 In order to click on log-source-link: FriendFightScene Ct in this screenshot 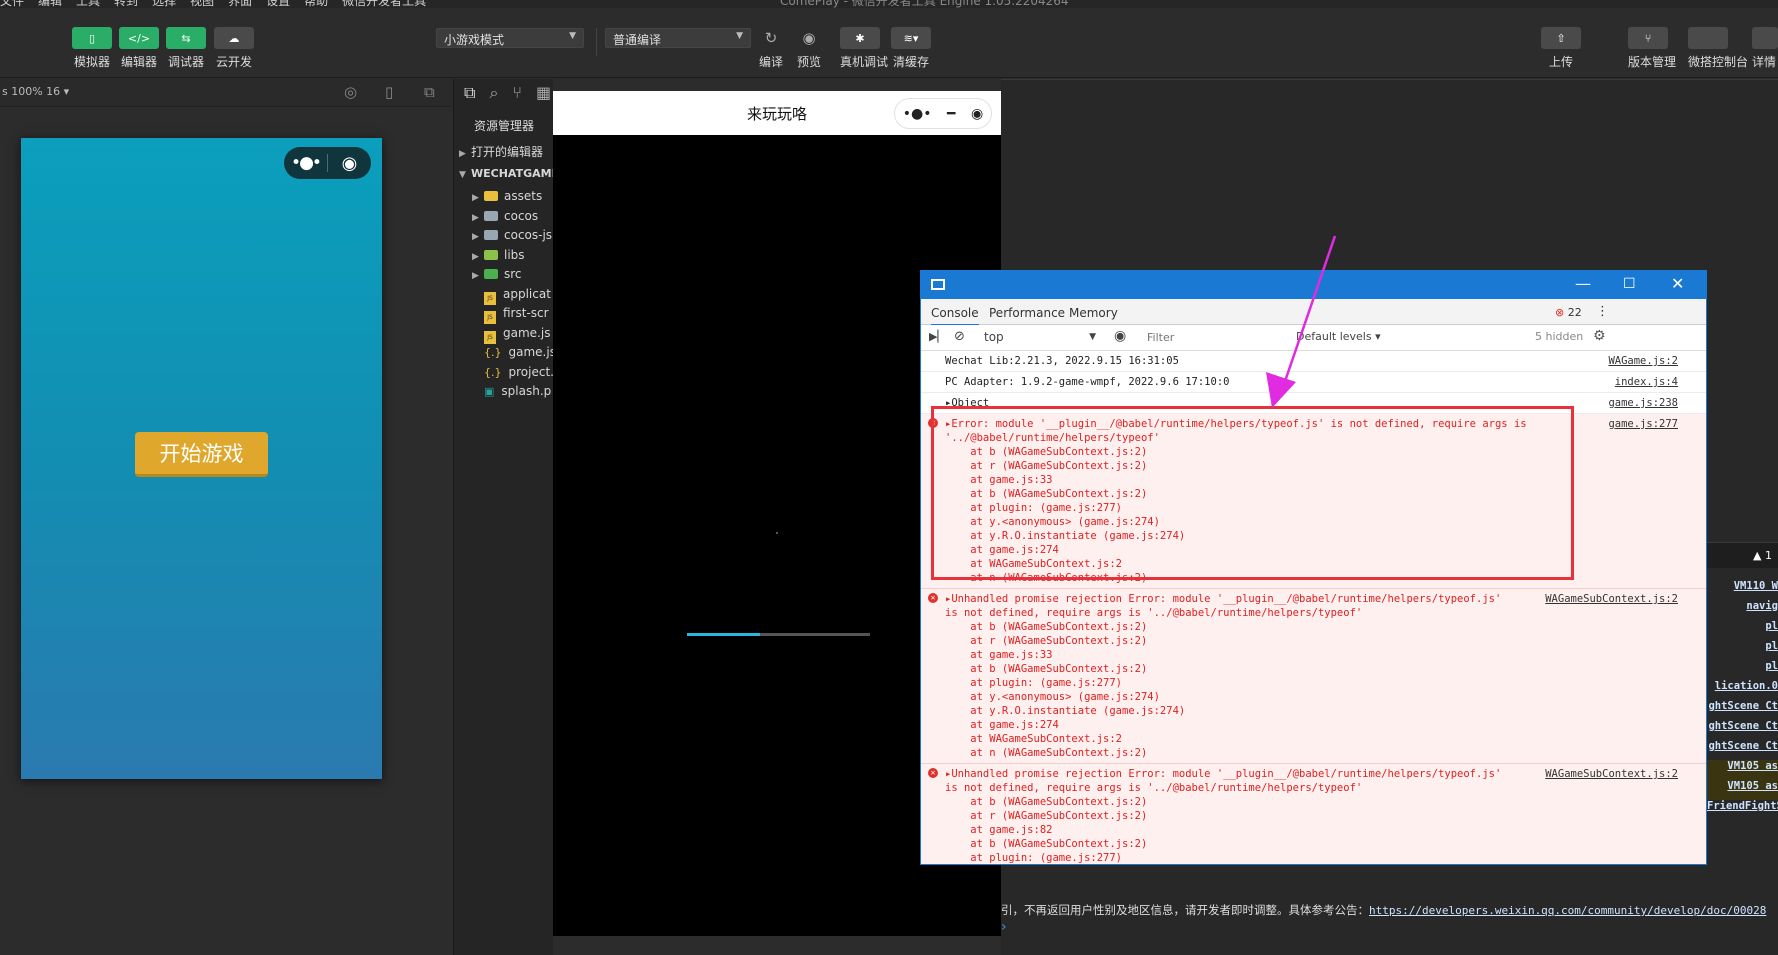, I will do `click(1742, 810)`.